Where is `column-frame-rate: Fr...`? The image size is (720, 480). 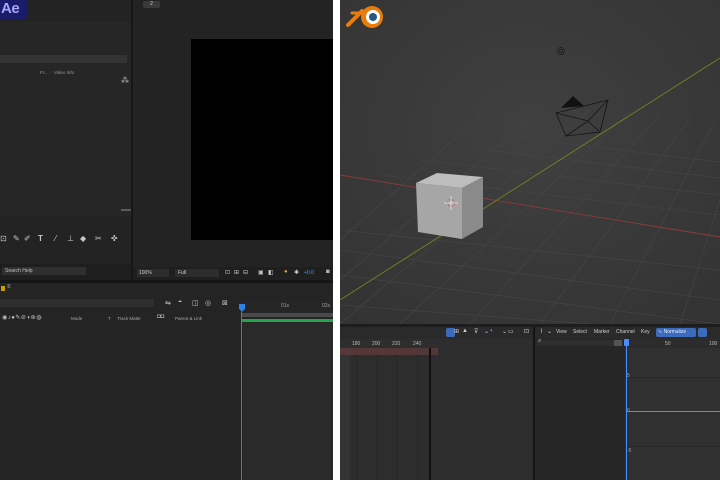
column-frame-rate: Fr... is located at coordinates (44, 72).